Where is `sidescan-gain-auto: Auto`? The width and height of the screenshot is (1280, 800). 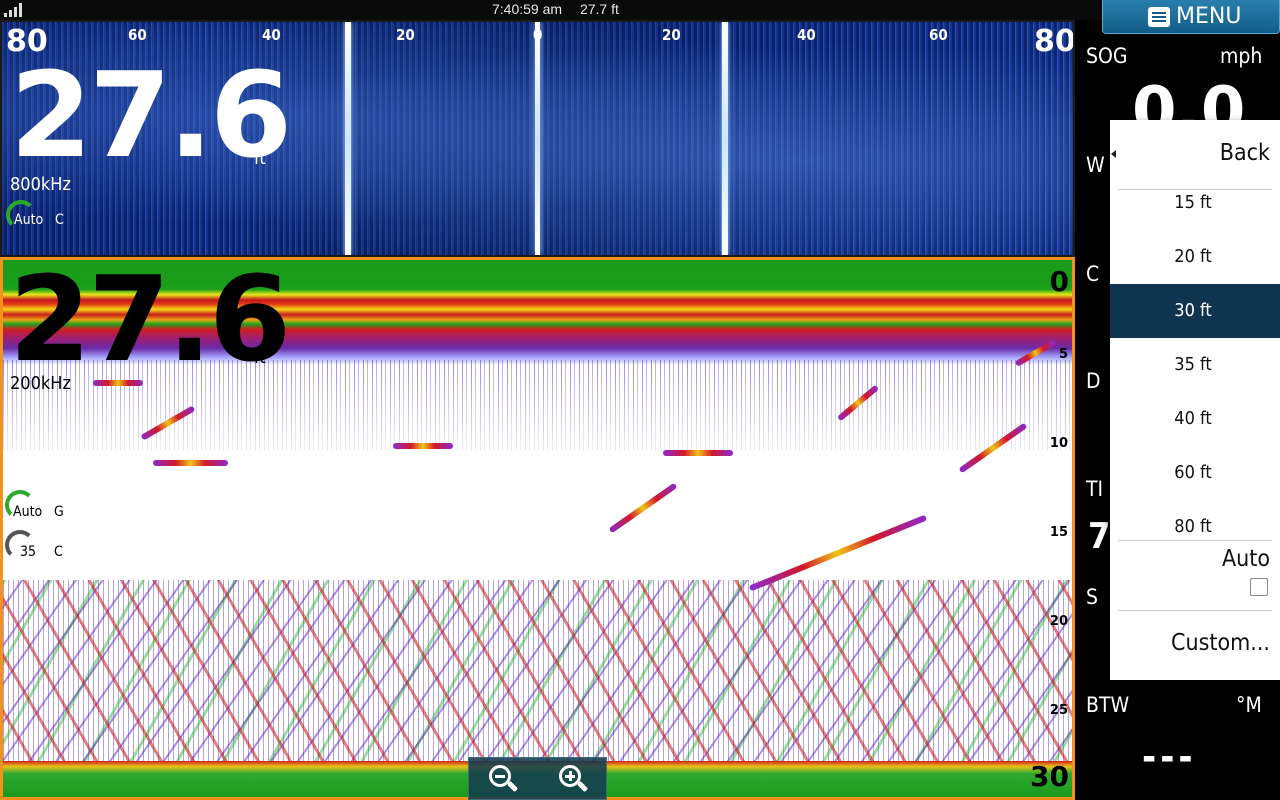 sidescan-gain-auto: Auto is located at coordinates (29, 220).